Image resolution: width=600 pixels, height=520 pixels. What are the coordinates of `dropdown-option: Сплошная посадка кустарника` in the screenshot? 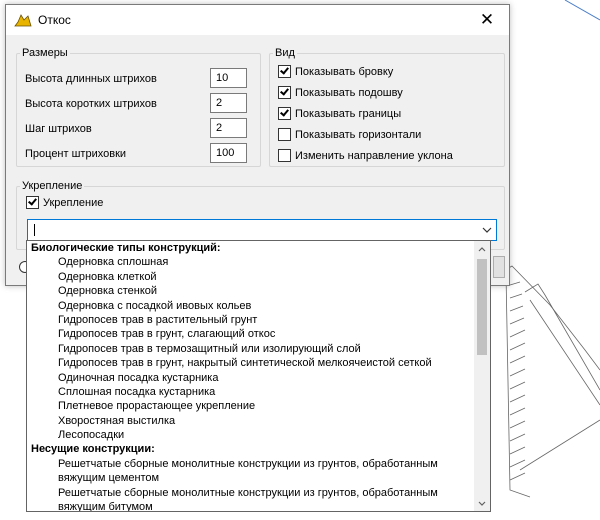 It's located at (250, 392).